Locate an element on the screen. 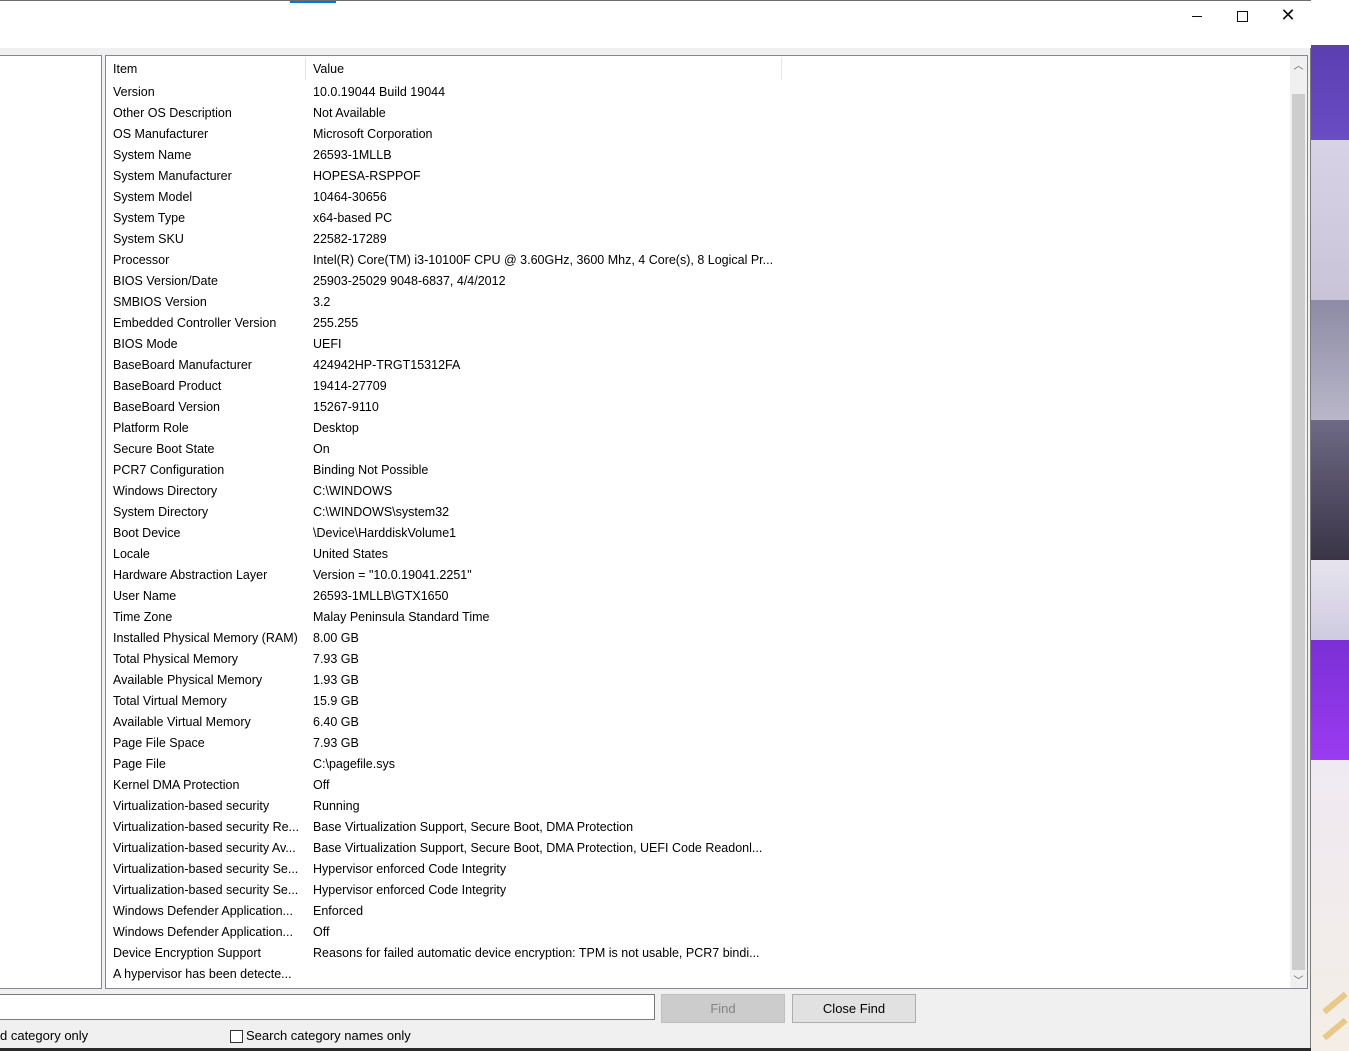 This screenshot has height=1051, width=1349. table-row: Windows Defender Application... Enforced is located at coordinates (698, 911).